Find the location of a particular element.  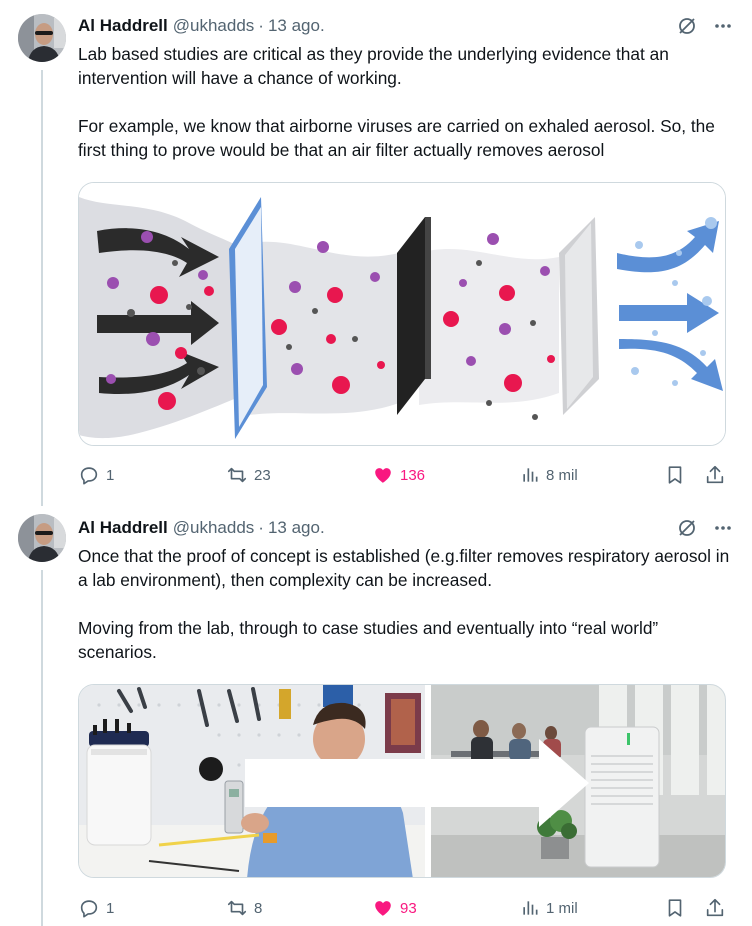

views-count: 1 mil is located at coordinates (562, 908).